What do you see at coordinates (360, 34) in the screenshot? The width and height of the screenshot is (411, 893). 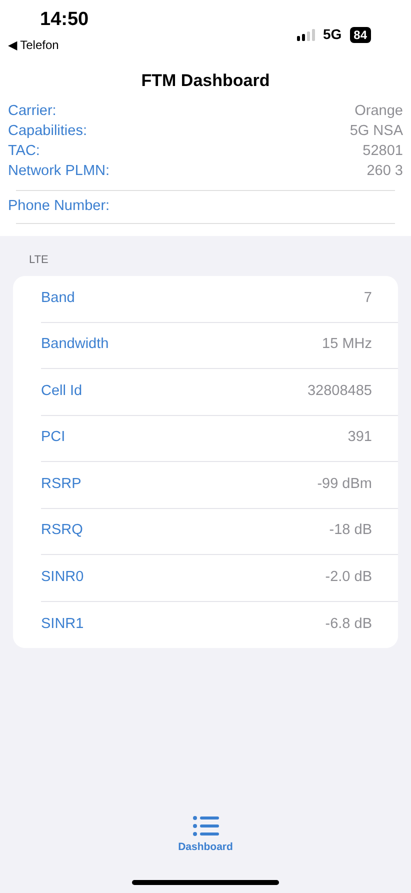 I see `battery-indicator: 84` at bounding box center [360, 34].